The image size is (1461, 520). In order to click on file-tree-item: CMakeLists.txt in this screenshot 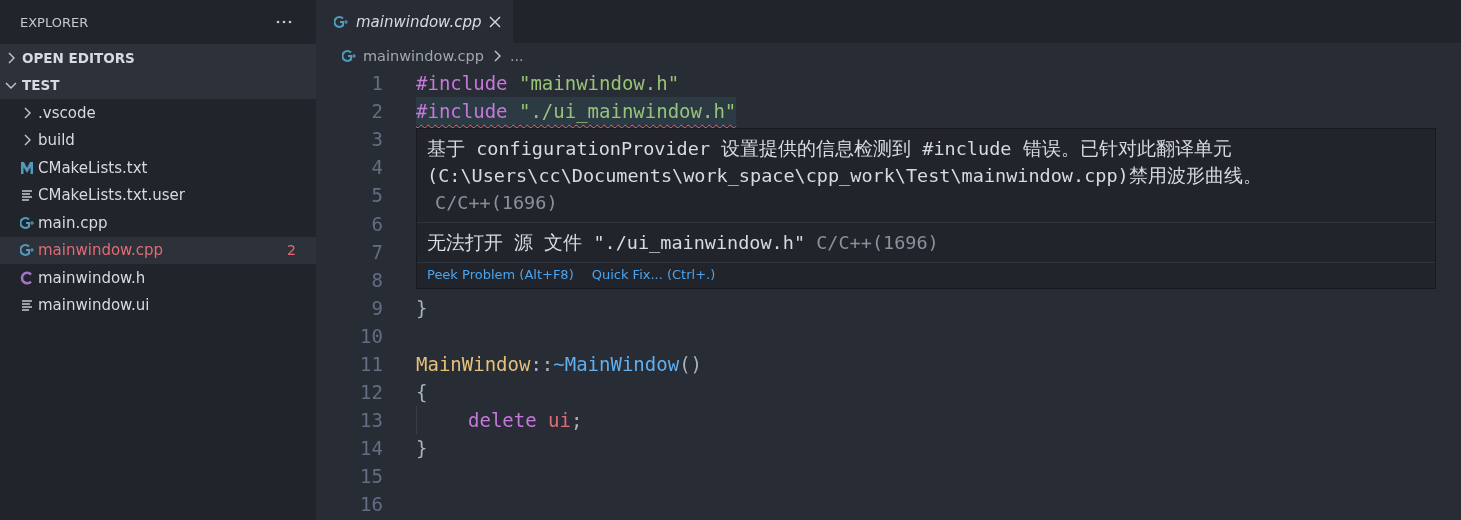, I will do `click(158, 168)`.